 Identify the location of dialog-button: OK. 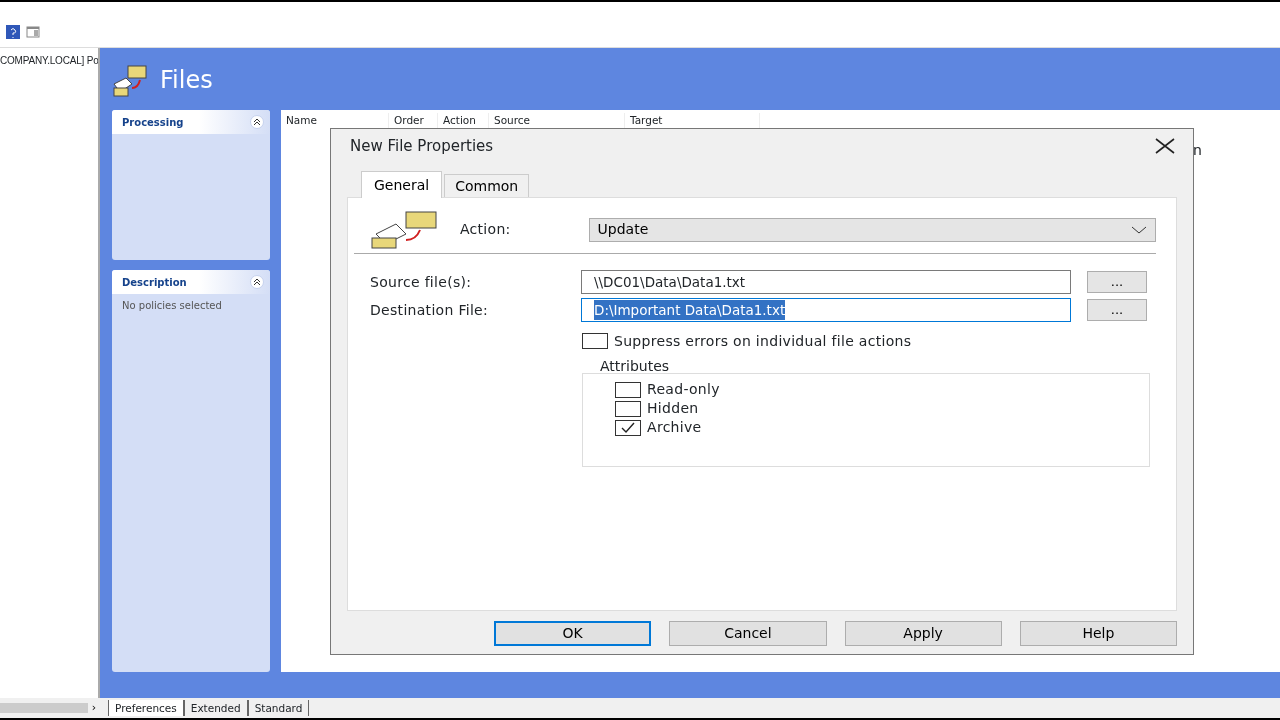
(573, 633).